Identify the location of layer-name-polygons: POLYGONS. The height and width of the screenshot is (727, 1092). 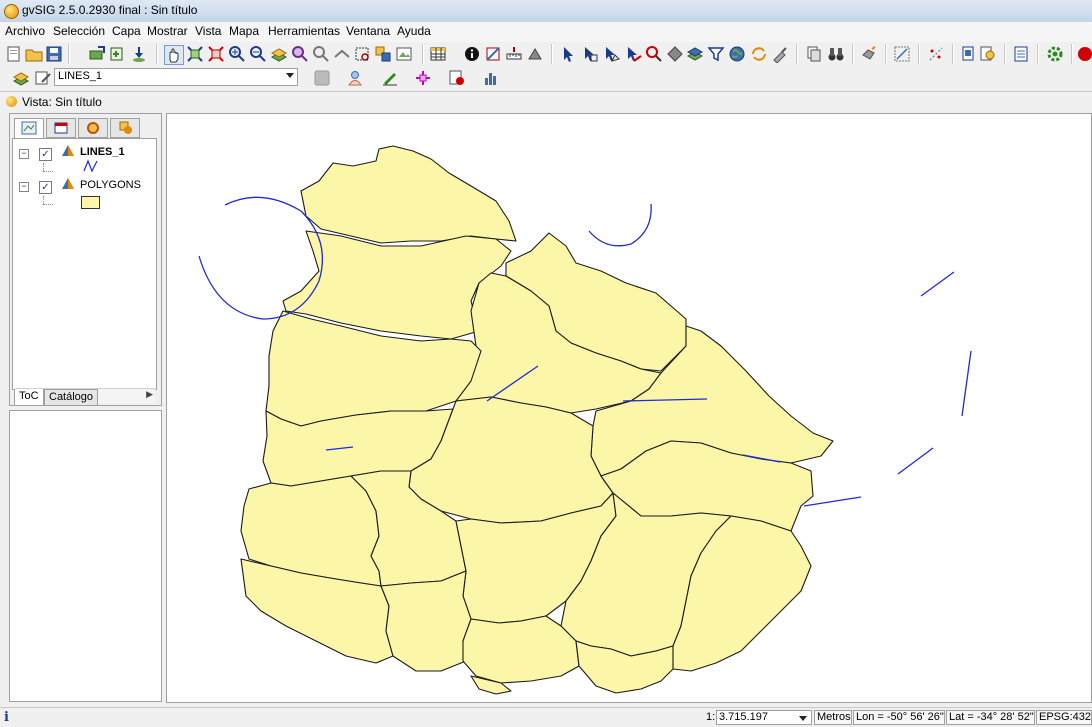
(110, 185).